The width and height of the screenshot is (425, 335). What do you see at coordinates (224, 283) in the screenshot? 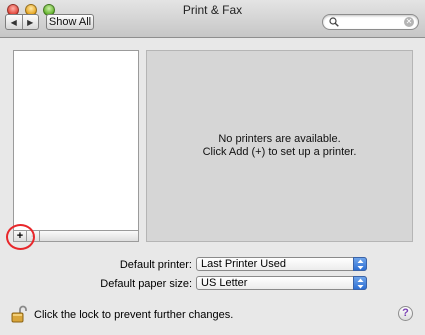
I see `default-paper-size-value: US Letter` at bounding box center [224, 283].